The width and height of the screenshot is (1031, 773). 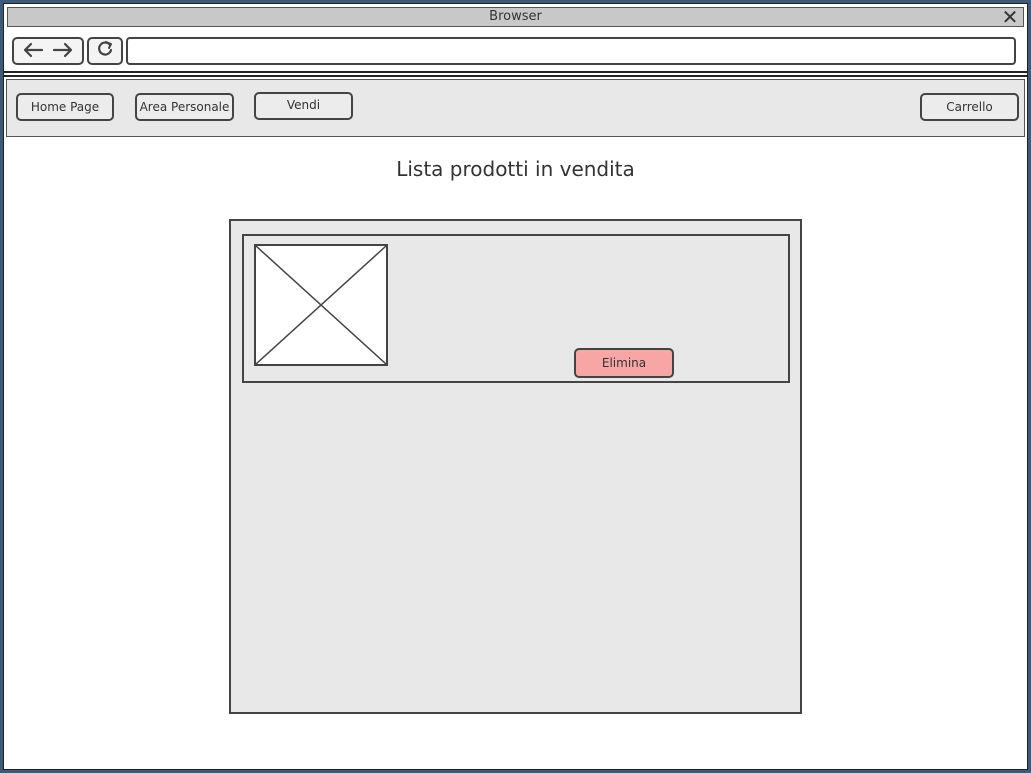 I want to click on back-arrow-icon, so click(x=33, y=51).